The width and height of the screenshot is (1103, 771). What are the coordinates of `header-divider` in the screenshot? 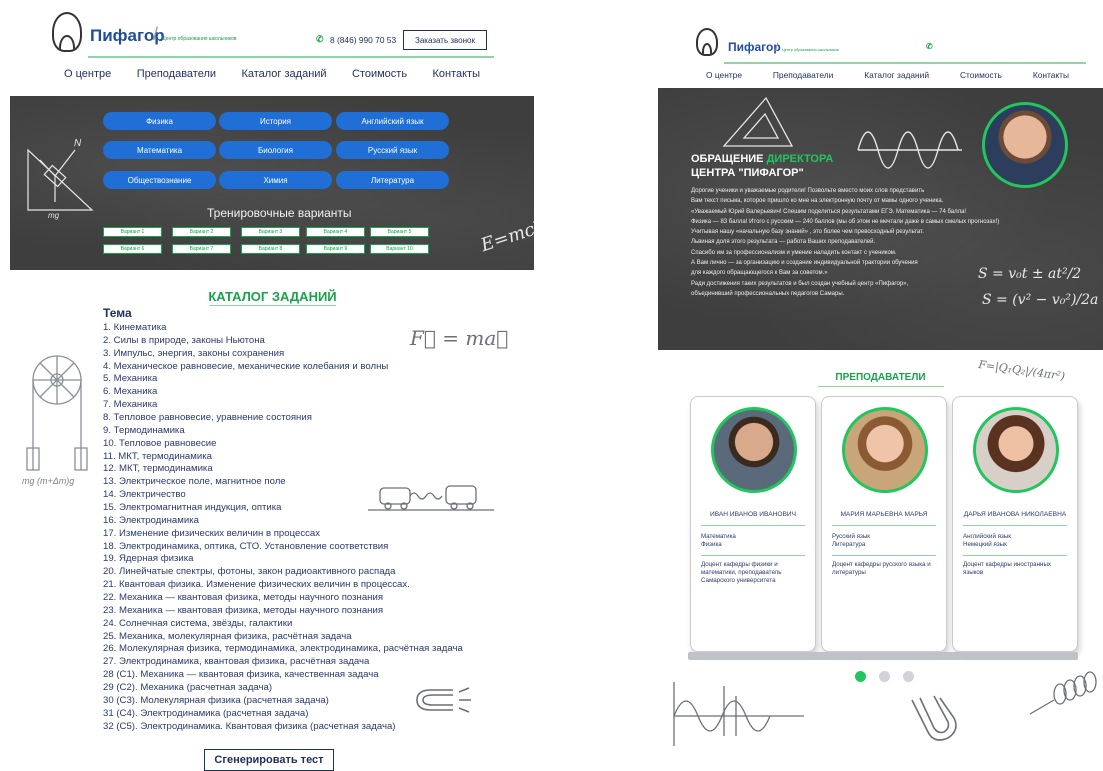 It's located at (905, 63).